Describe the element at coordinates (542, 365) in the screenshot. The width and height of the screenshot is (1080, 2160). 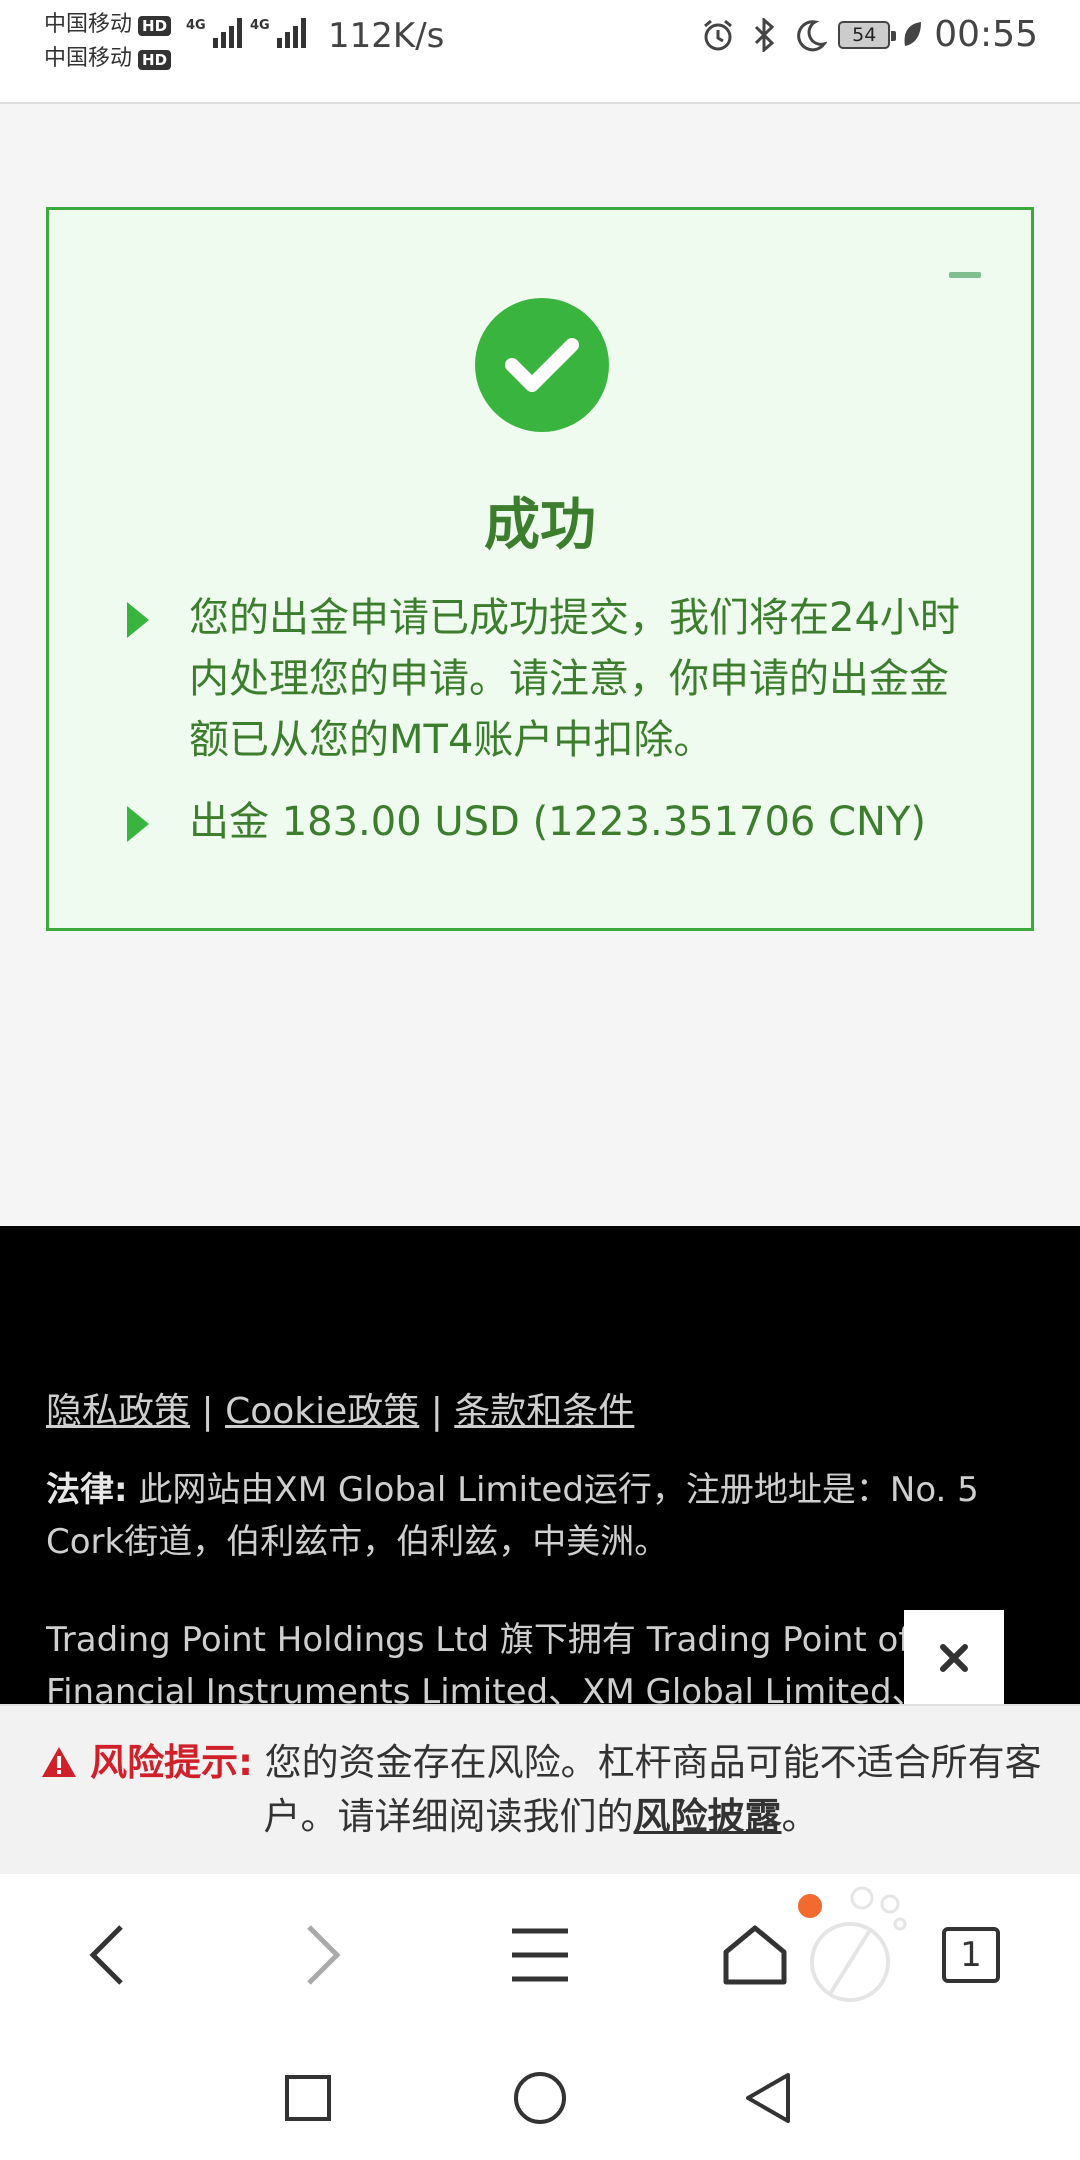
I see `check-circle-icon` at that location.